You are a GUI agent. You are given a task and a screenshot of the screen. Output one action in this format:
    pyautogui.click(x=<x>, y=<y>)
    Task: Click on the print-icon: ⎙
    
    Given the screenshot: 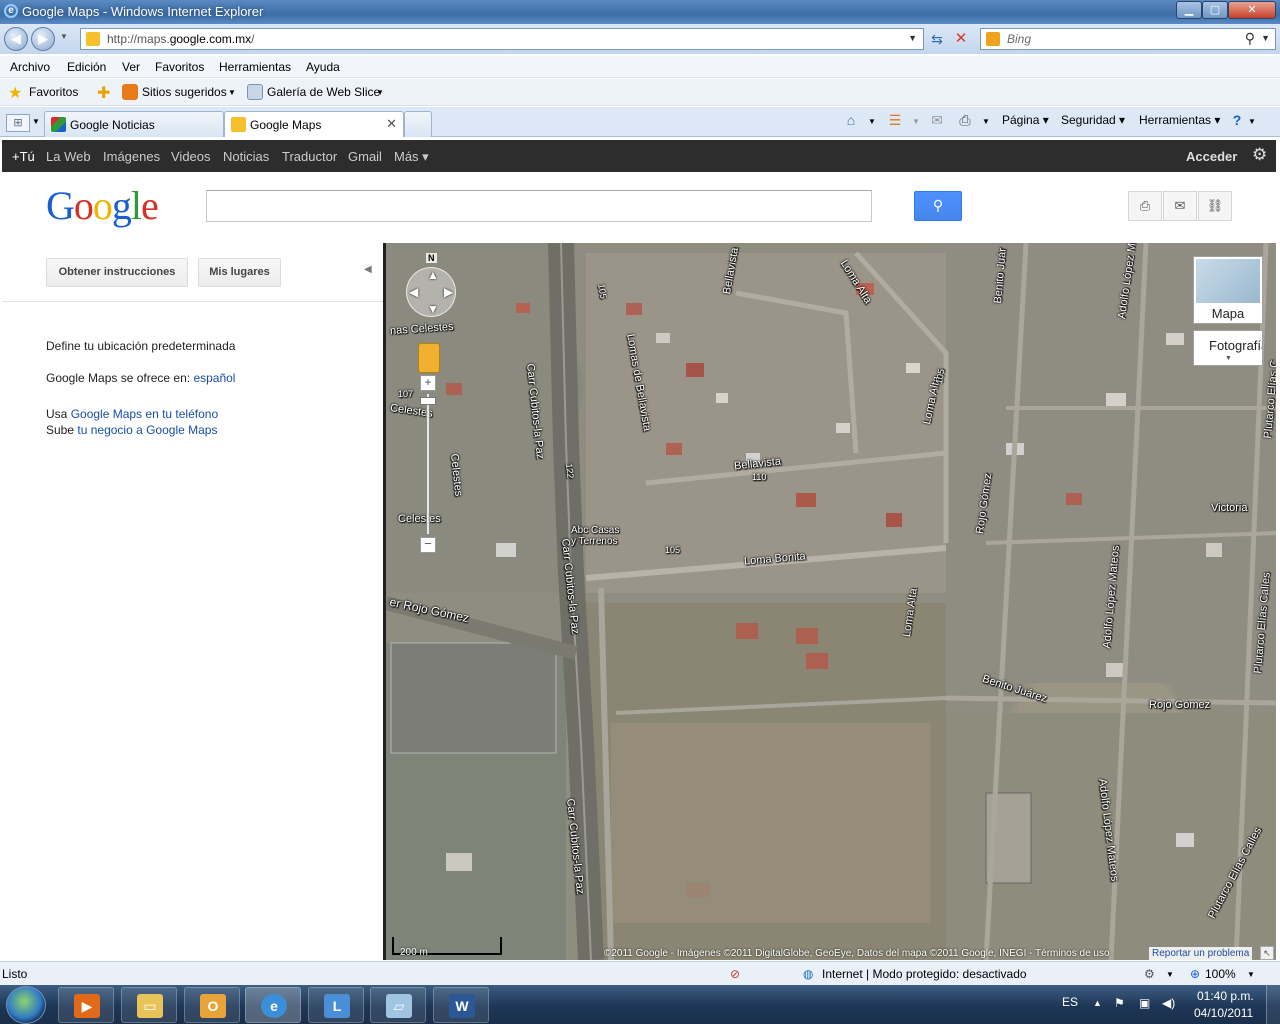 What is the action you would take?
    pyautogui.click(x=965, y=120)
    